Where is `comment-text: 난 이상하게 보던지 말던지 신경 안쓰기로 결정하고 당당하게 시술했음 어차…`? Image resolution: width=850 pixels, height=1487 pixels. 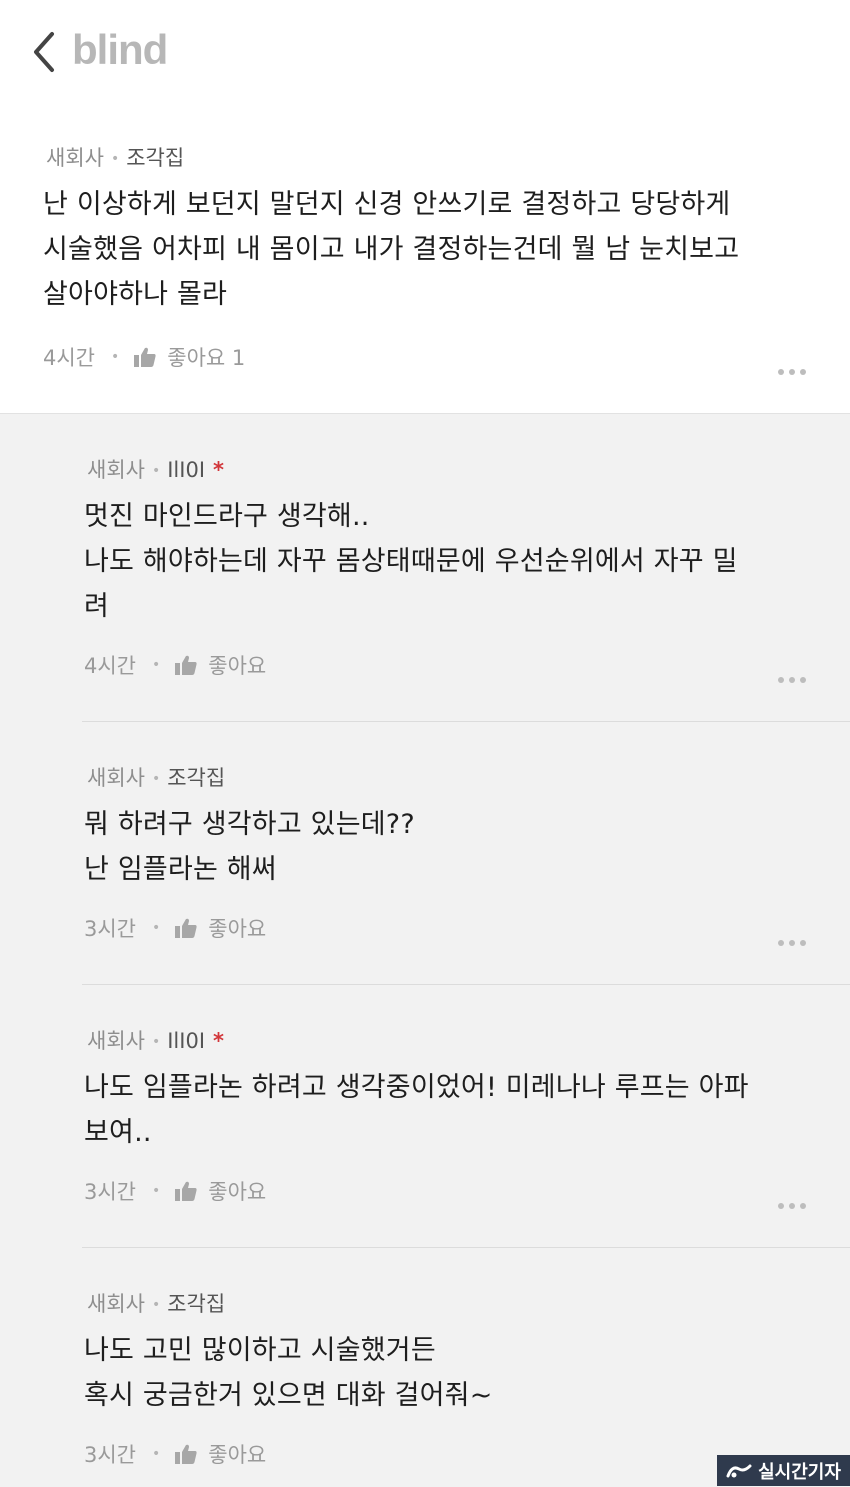 comment-text: 난 이상하게 보던지 말던지 신경 안쓰기로 결정하고 당당하게 시술했음 어차… is located at coordinates (391, 249).